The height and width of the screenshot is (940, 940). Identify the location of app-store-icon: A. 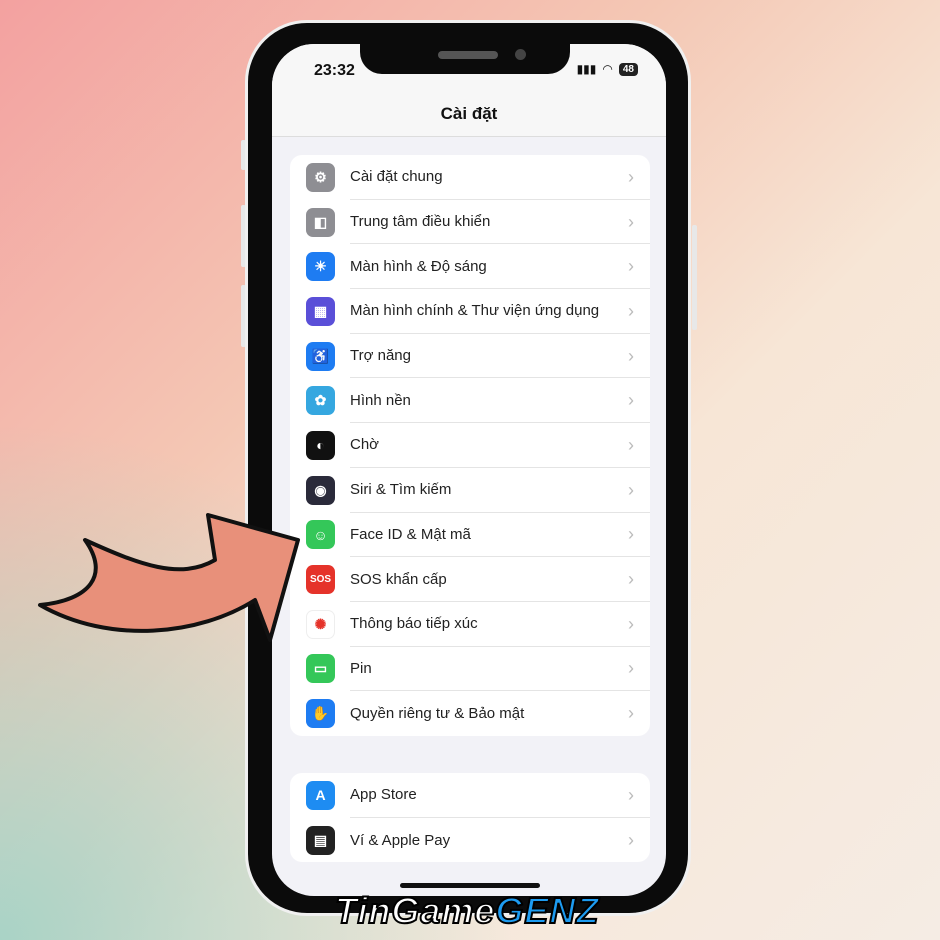
(320, 795).